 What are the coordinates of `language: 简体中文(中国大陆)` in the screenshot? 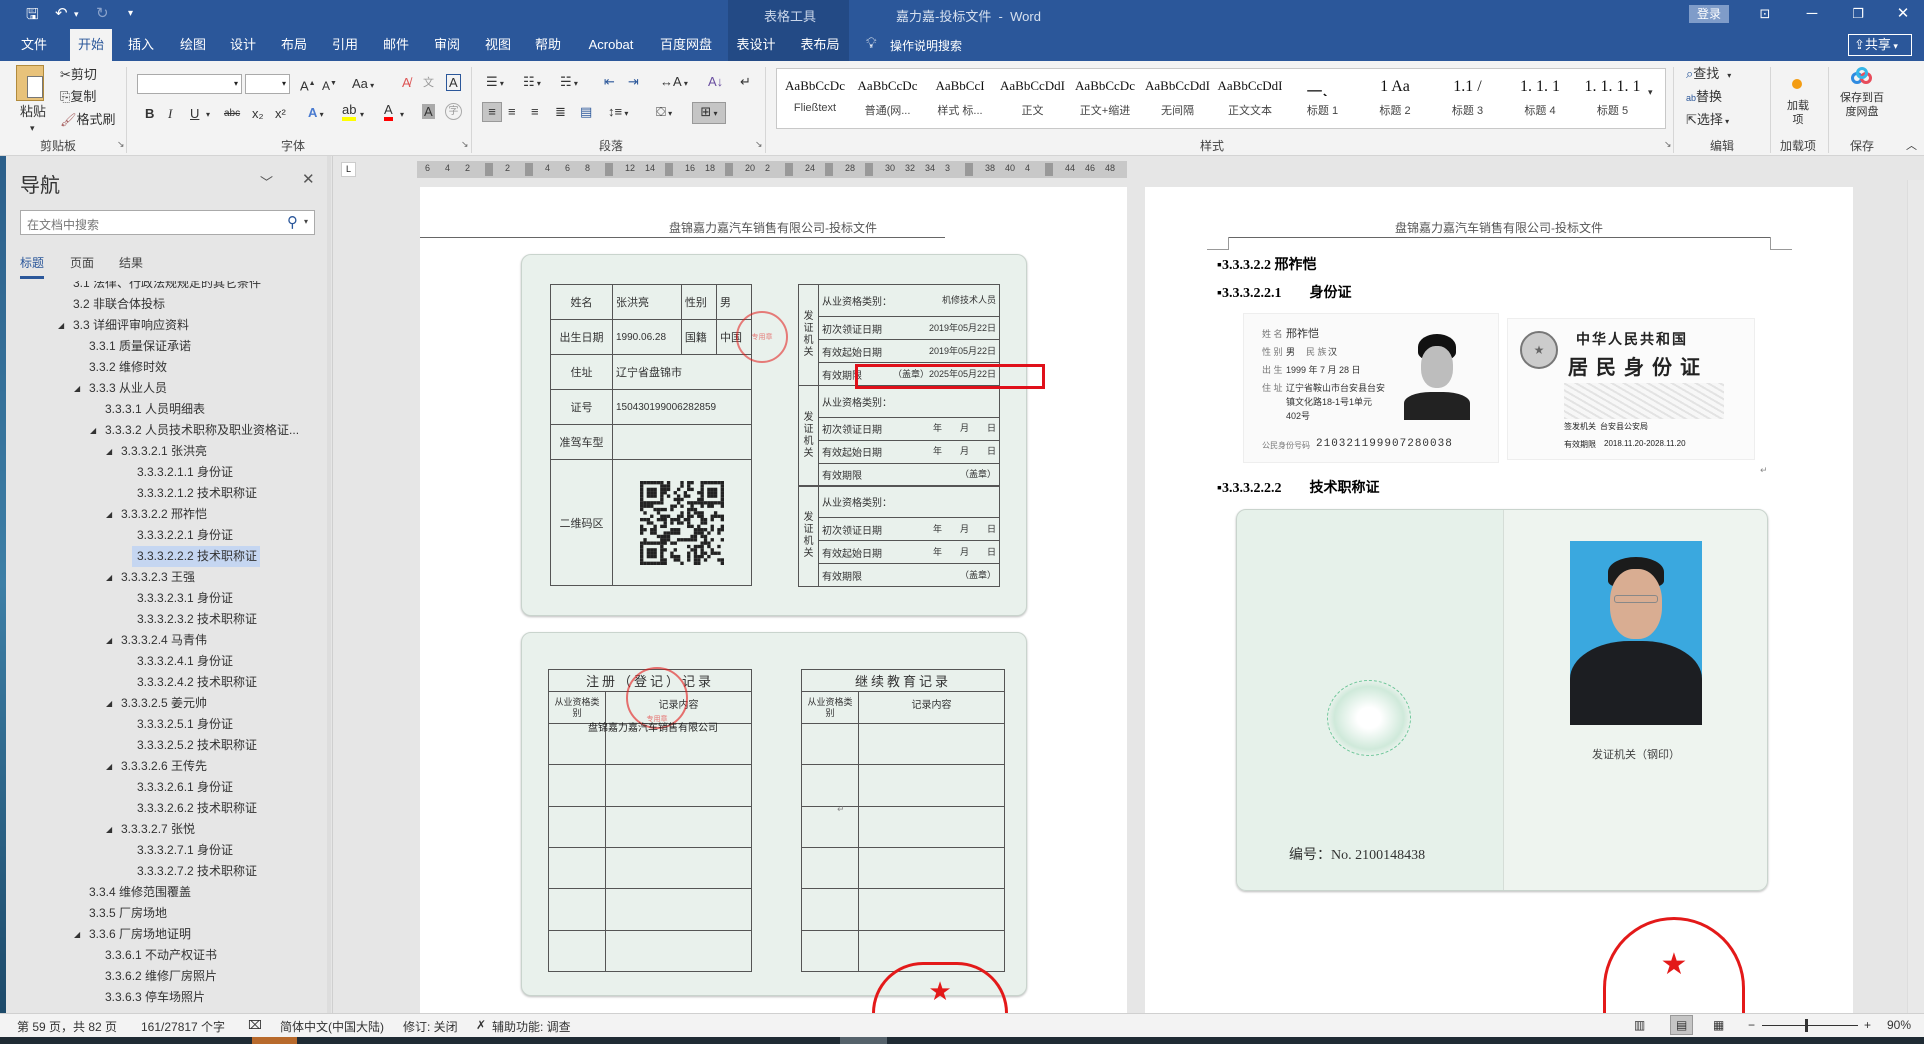 It's located at (332, 1026).